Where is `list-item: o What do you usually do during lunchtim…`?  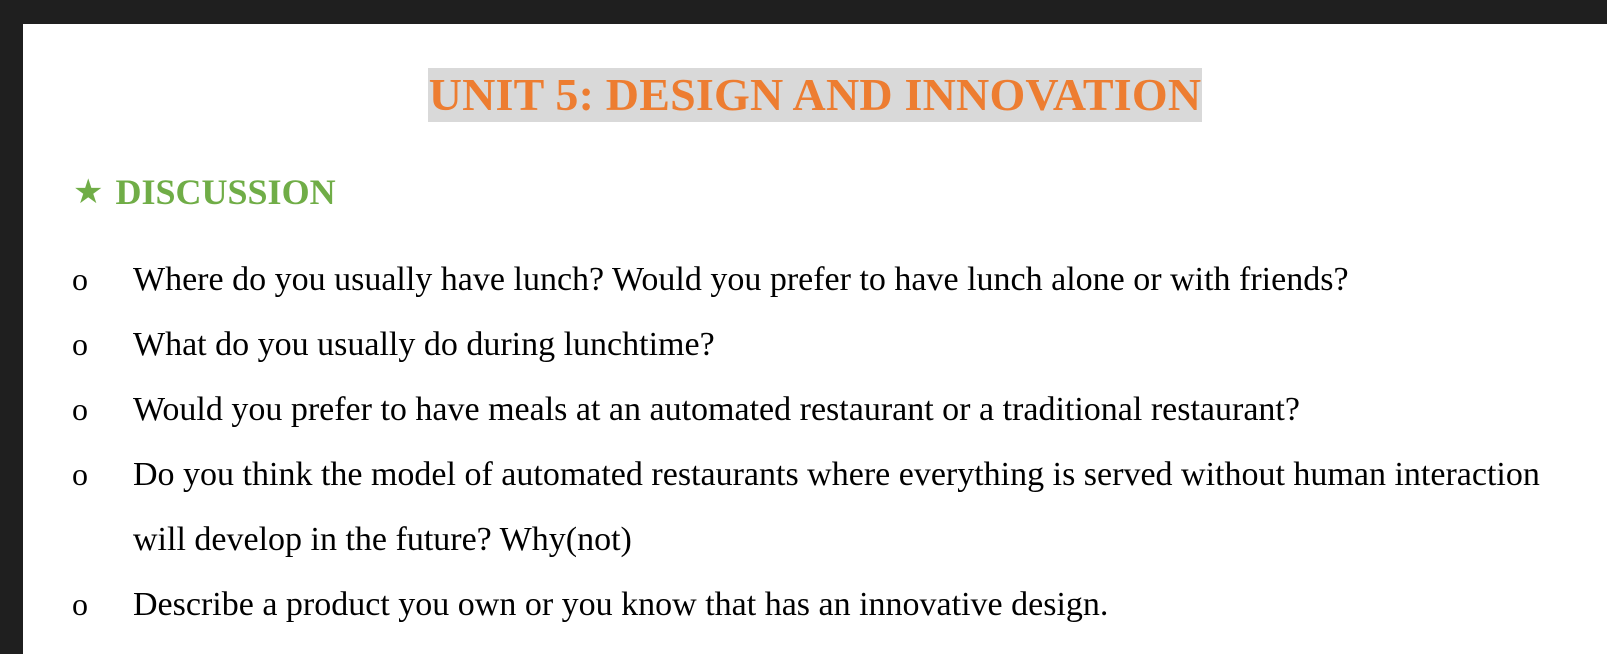 list-item: o What do you usually do during lunchtim… is located at coordinates (815, 344).